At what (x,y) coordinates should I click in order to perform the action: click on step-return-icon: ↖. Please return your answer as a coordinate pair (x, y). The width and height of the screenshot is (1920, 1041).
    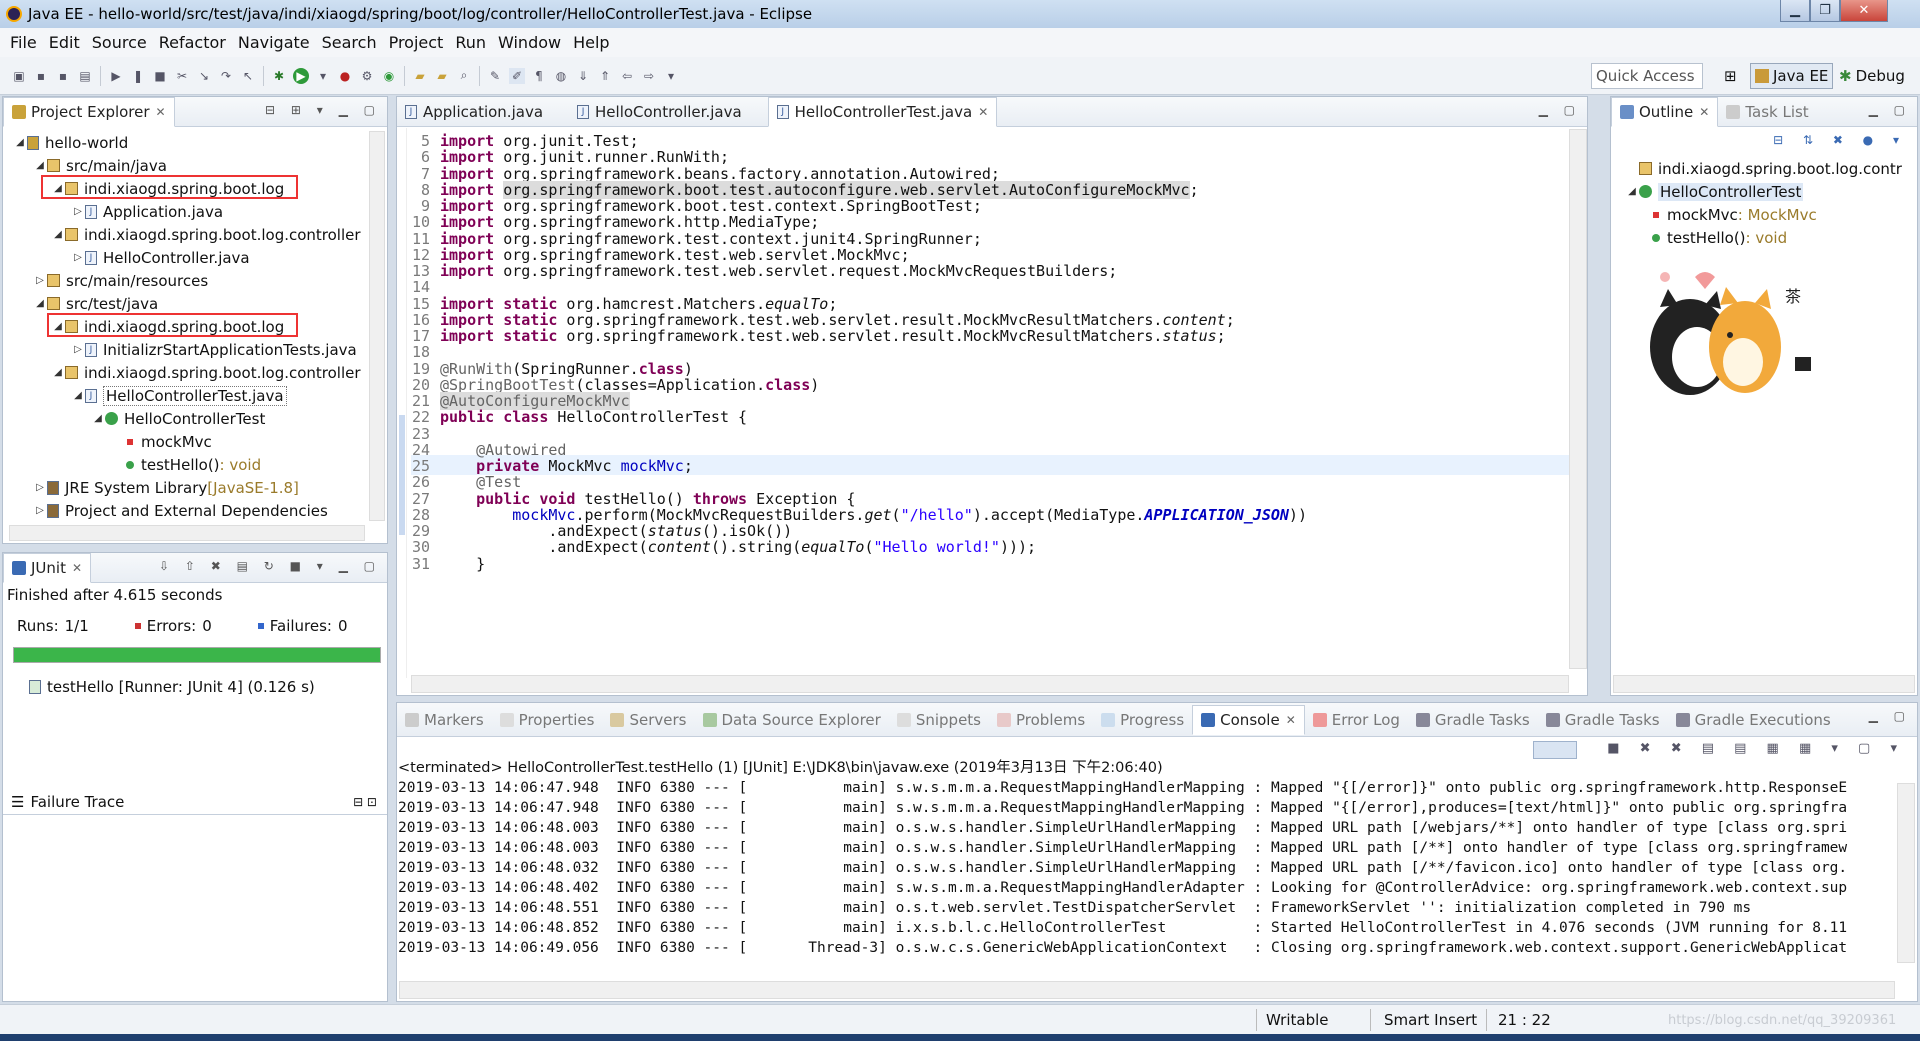
    Looking at the image, I should click on (248, 76).